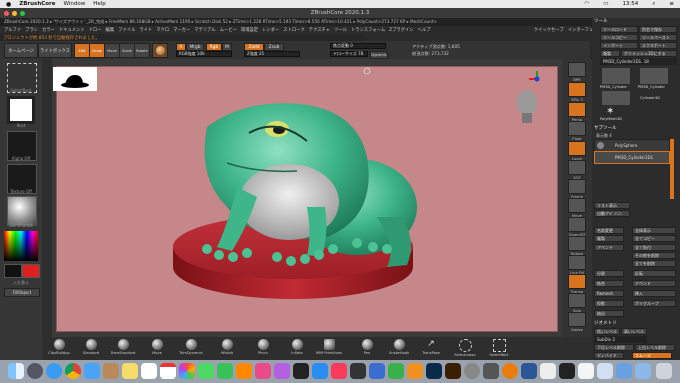 Image resolution: width=680 pixels, height=383 pixels. I want to click on minimize-window-button, so click(14, 13).